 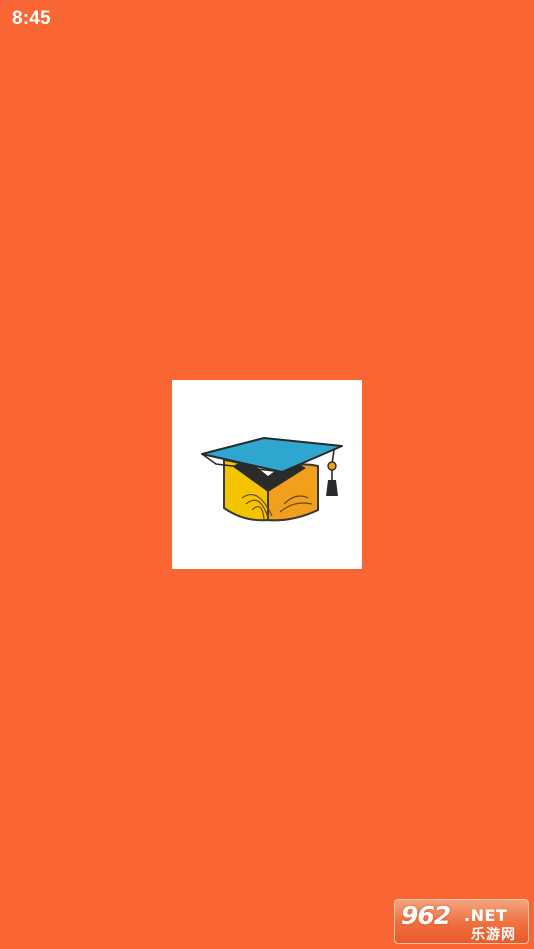 What do you see at coordinates (267, 19) in the screenshot?
I see `status-bar: 8:45` at bounding box center [267, 19].